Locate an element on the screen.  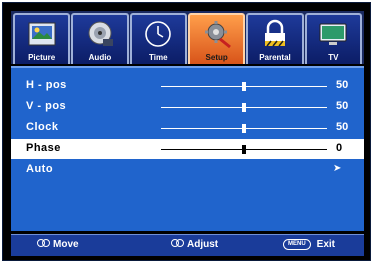
left-right-arrows-icon is located at coordinates (177, 244).